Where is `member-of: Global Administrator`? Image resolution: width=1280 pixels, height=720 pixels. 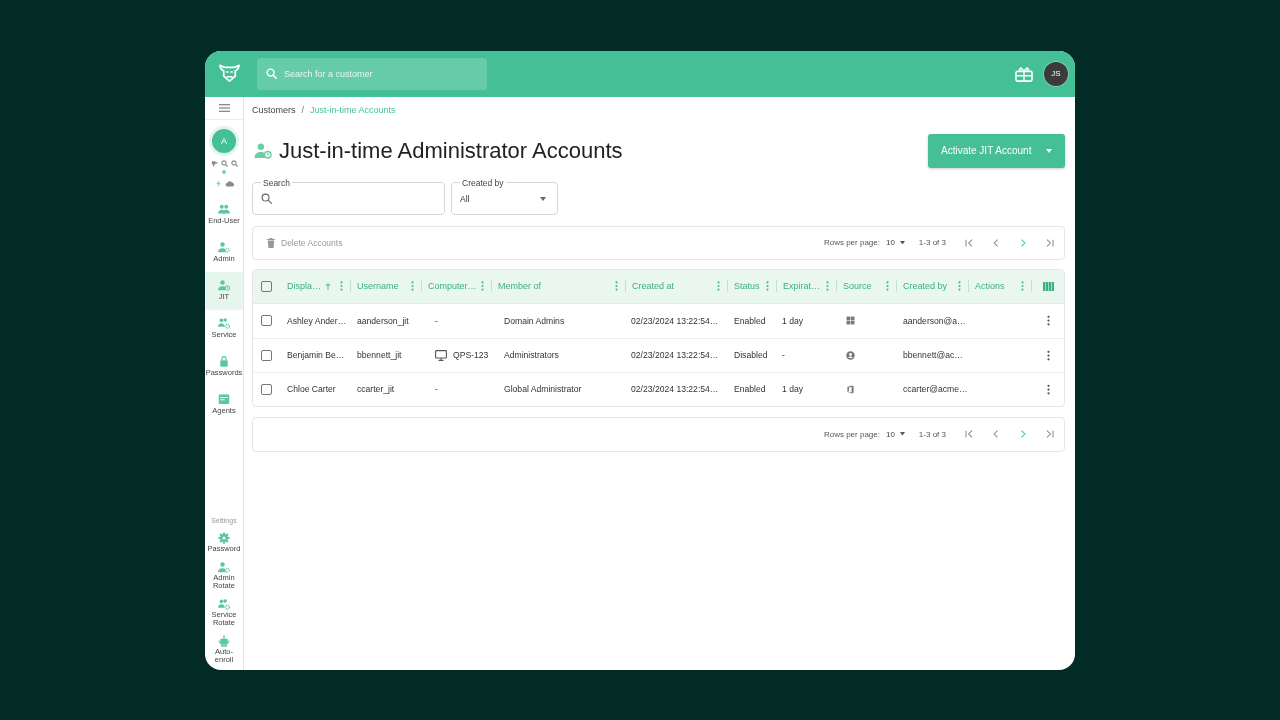
member-of: Global Administrator is located at coordinates (543, 389).